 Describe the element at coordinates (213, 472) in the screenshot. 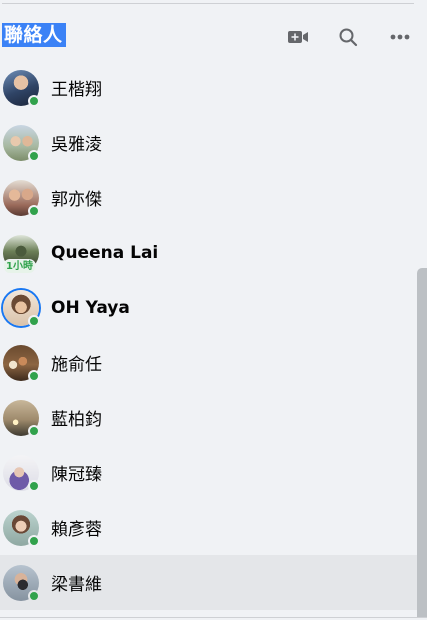

I see `contact-item: 陳冠臻` at that location.